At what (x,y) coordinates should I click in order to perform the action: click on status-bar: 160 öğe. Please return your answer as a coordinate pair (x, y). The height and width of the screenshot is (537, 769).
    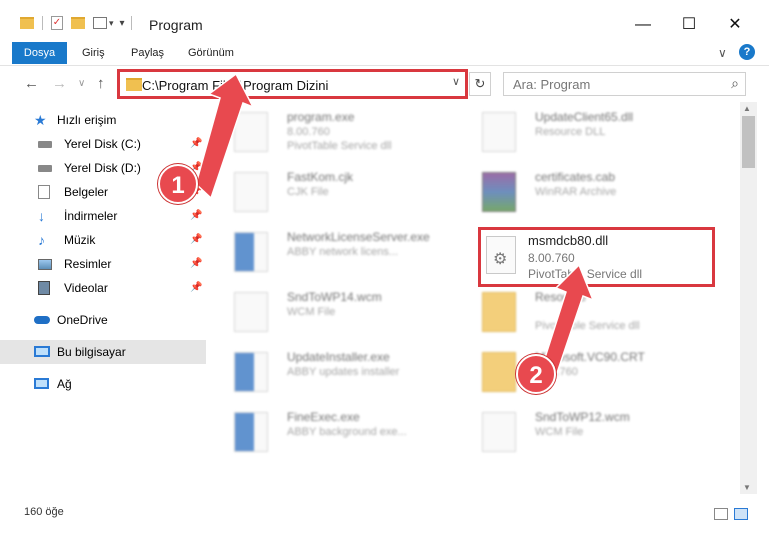
    Looking at the image, I should click on (384, 518).